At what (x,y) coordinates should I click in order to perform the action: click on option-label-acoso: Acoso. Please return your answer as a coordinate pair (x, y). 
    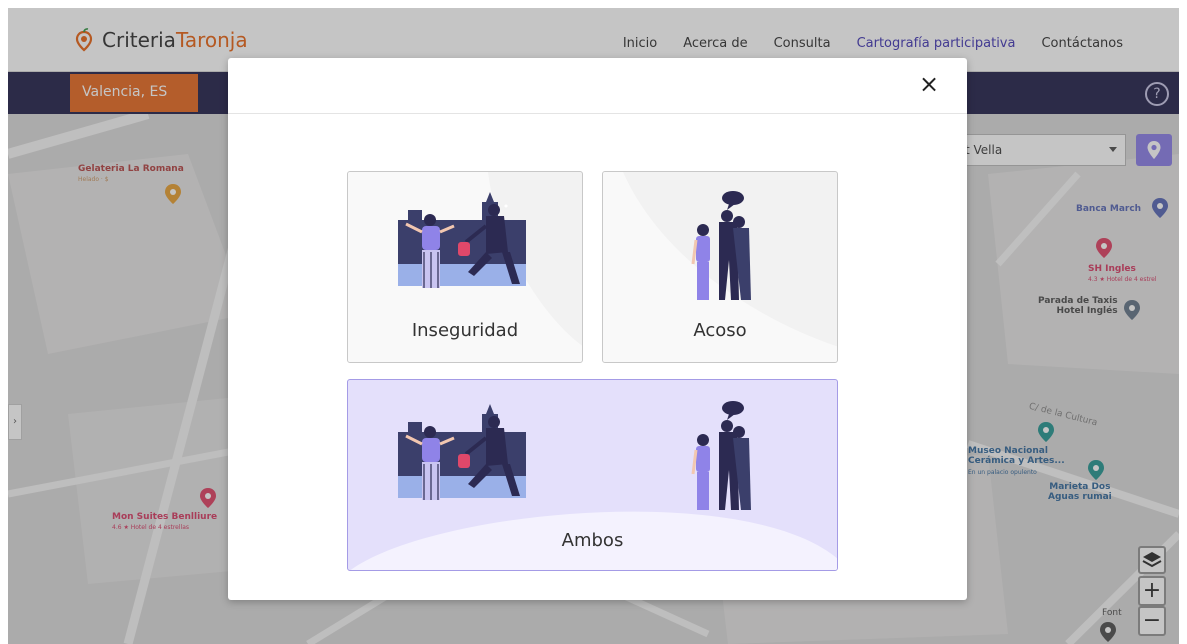
    Looking at the image, I should click on (720, 330).